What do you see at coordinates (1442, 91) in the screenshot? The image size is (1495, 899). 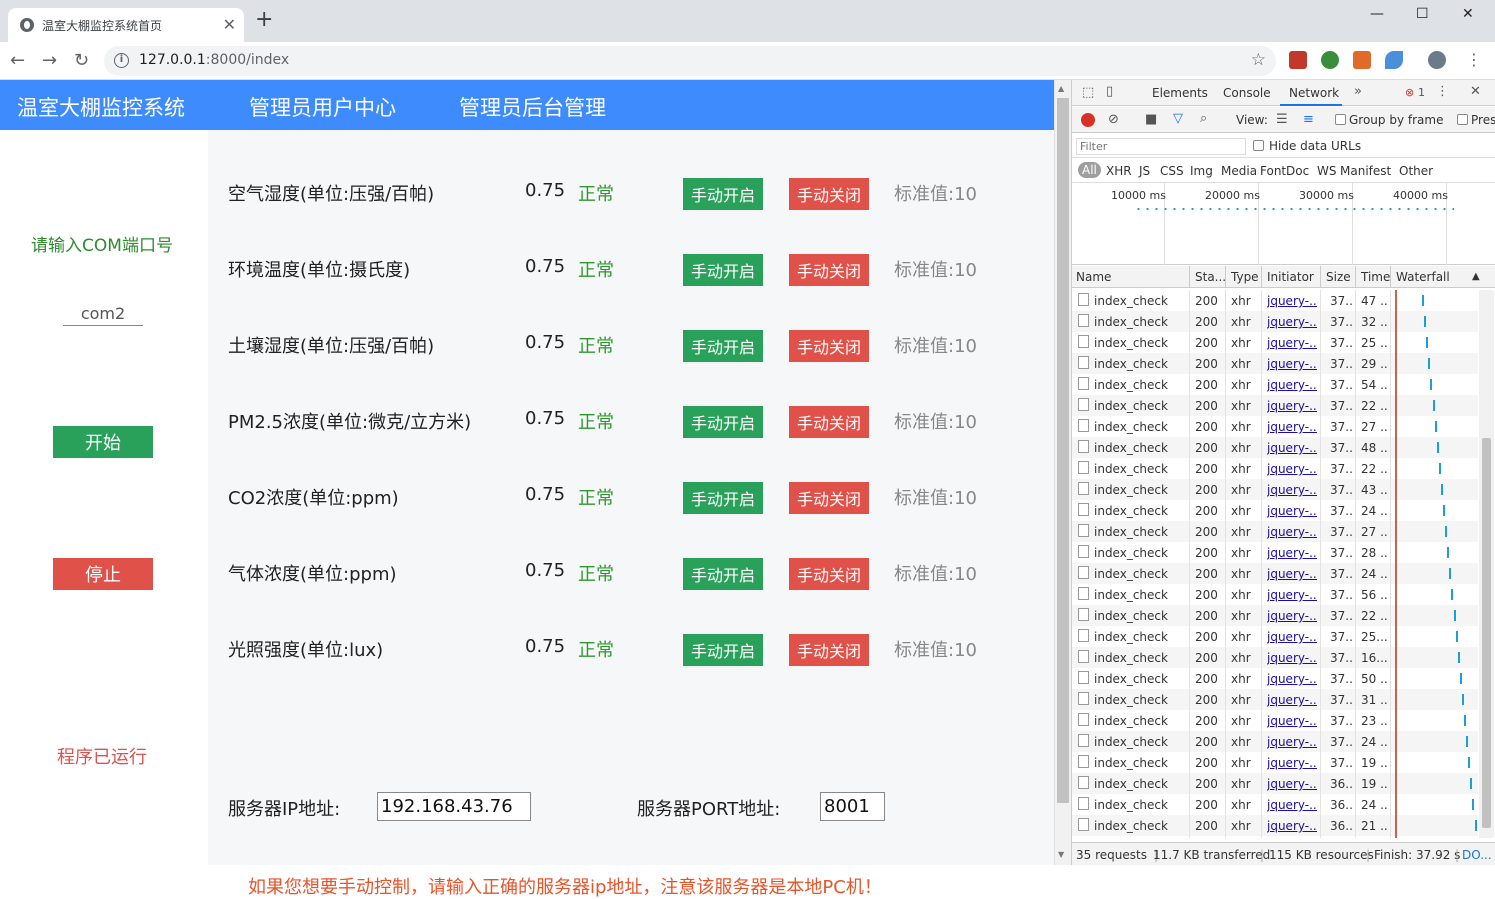 I see `devtools-menu-icon: ⋮` at bounding box center [1442, 91].